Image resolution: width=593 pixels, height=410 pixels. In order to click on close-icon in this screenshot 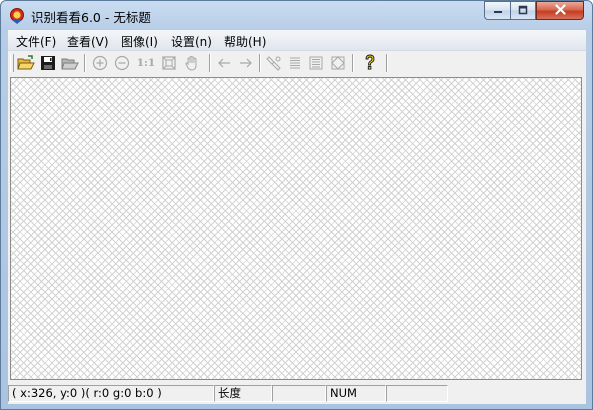, I will do `click(560, 10)`.